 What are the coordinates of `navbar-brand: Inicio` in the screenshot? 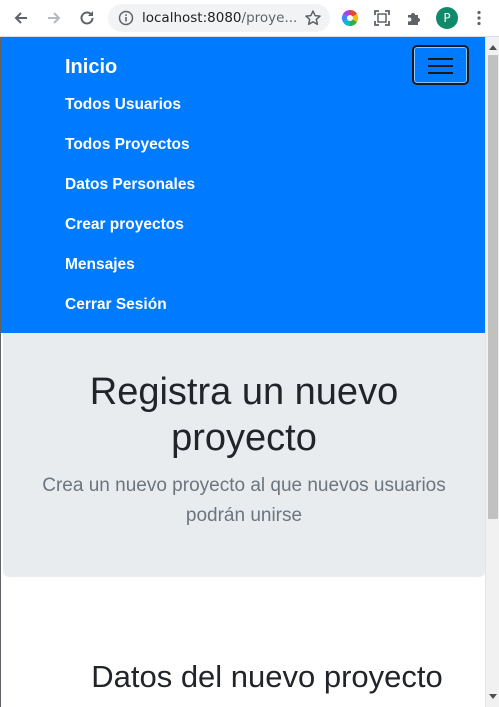 It's located at (91, 67).